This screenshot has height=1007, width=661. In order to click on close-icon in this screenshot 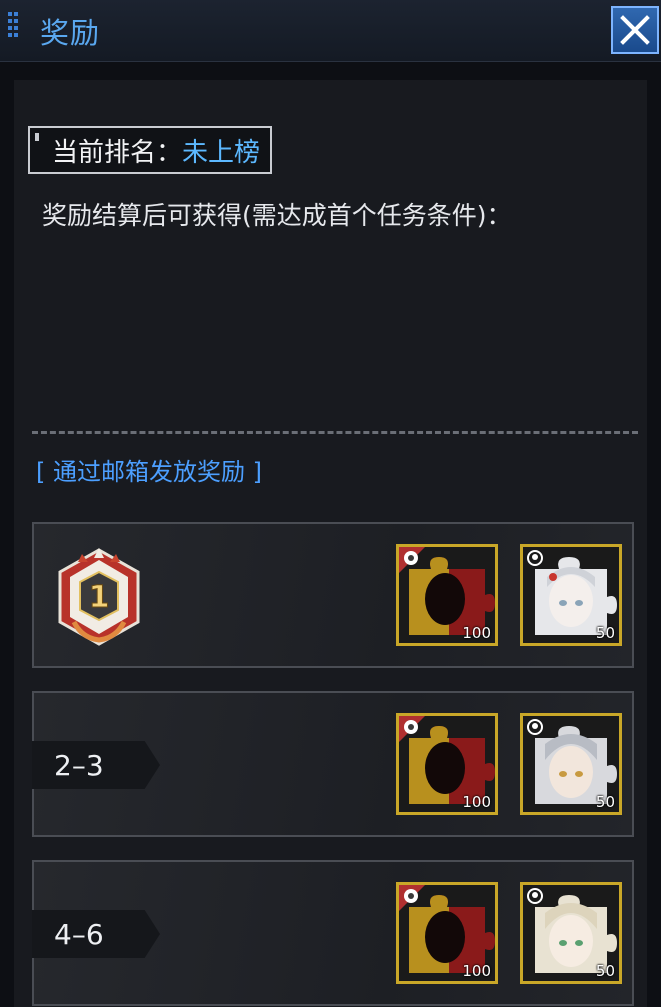, I will do `click(635, 30)`.